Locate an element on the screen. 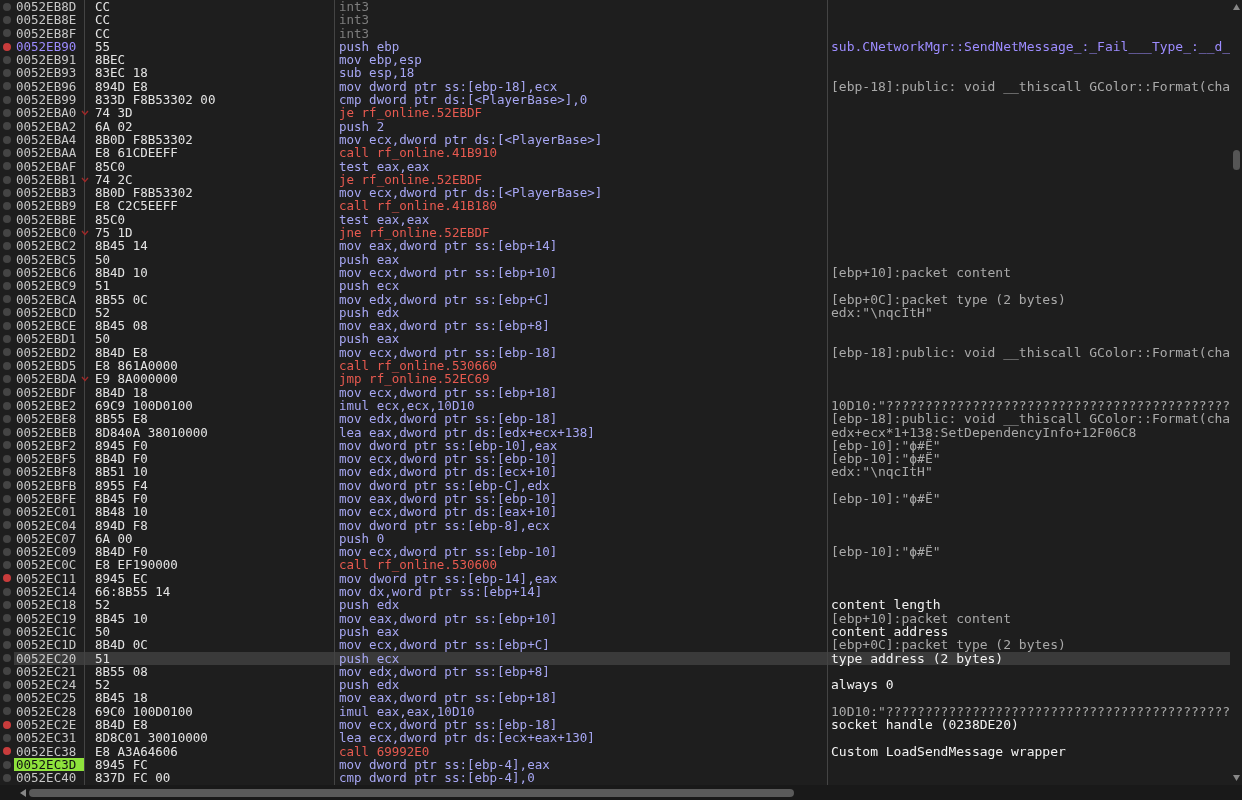 Image resolution: width=1242 pixels, height=800 pixels. address-cell: 0052EB90 is located at coordinates (49, 46).